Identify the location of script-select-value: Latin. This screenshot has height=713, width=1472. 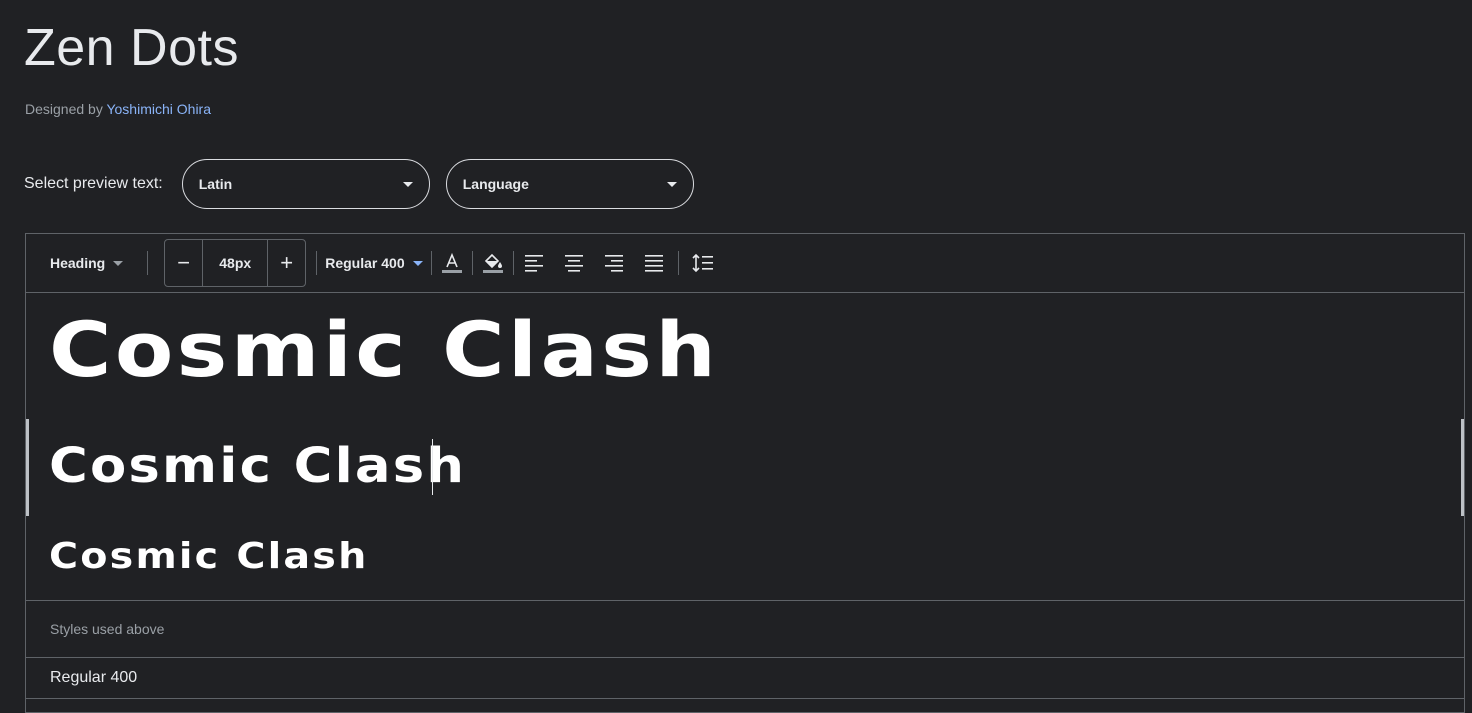
(215, 184).